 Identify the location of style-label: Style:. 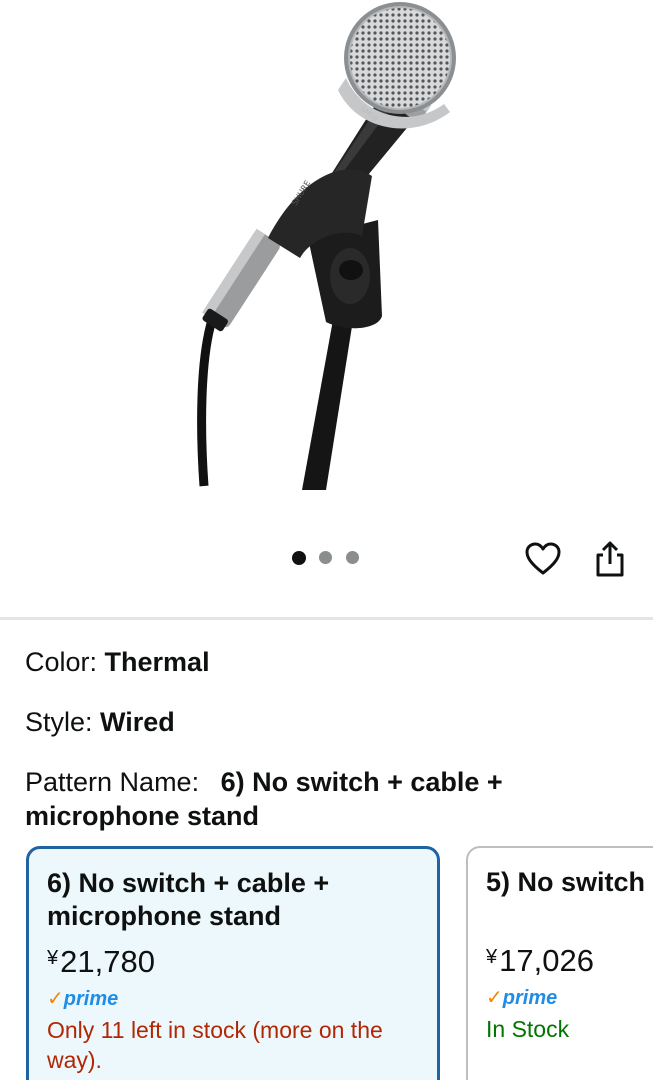
(63, 722).